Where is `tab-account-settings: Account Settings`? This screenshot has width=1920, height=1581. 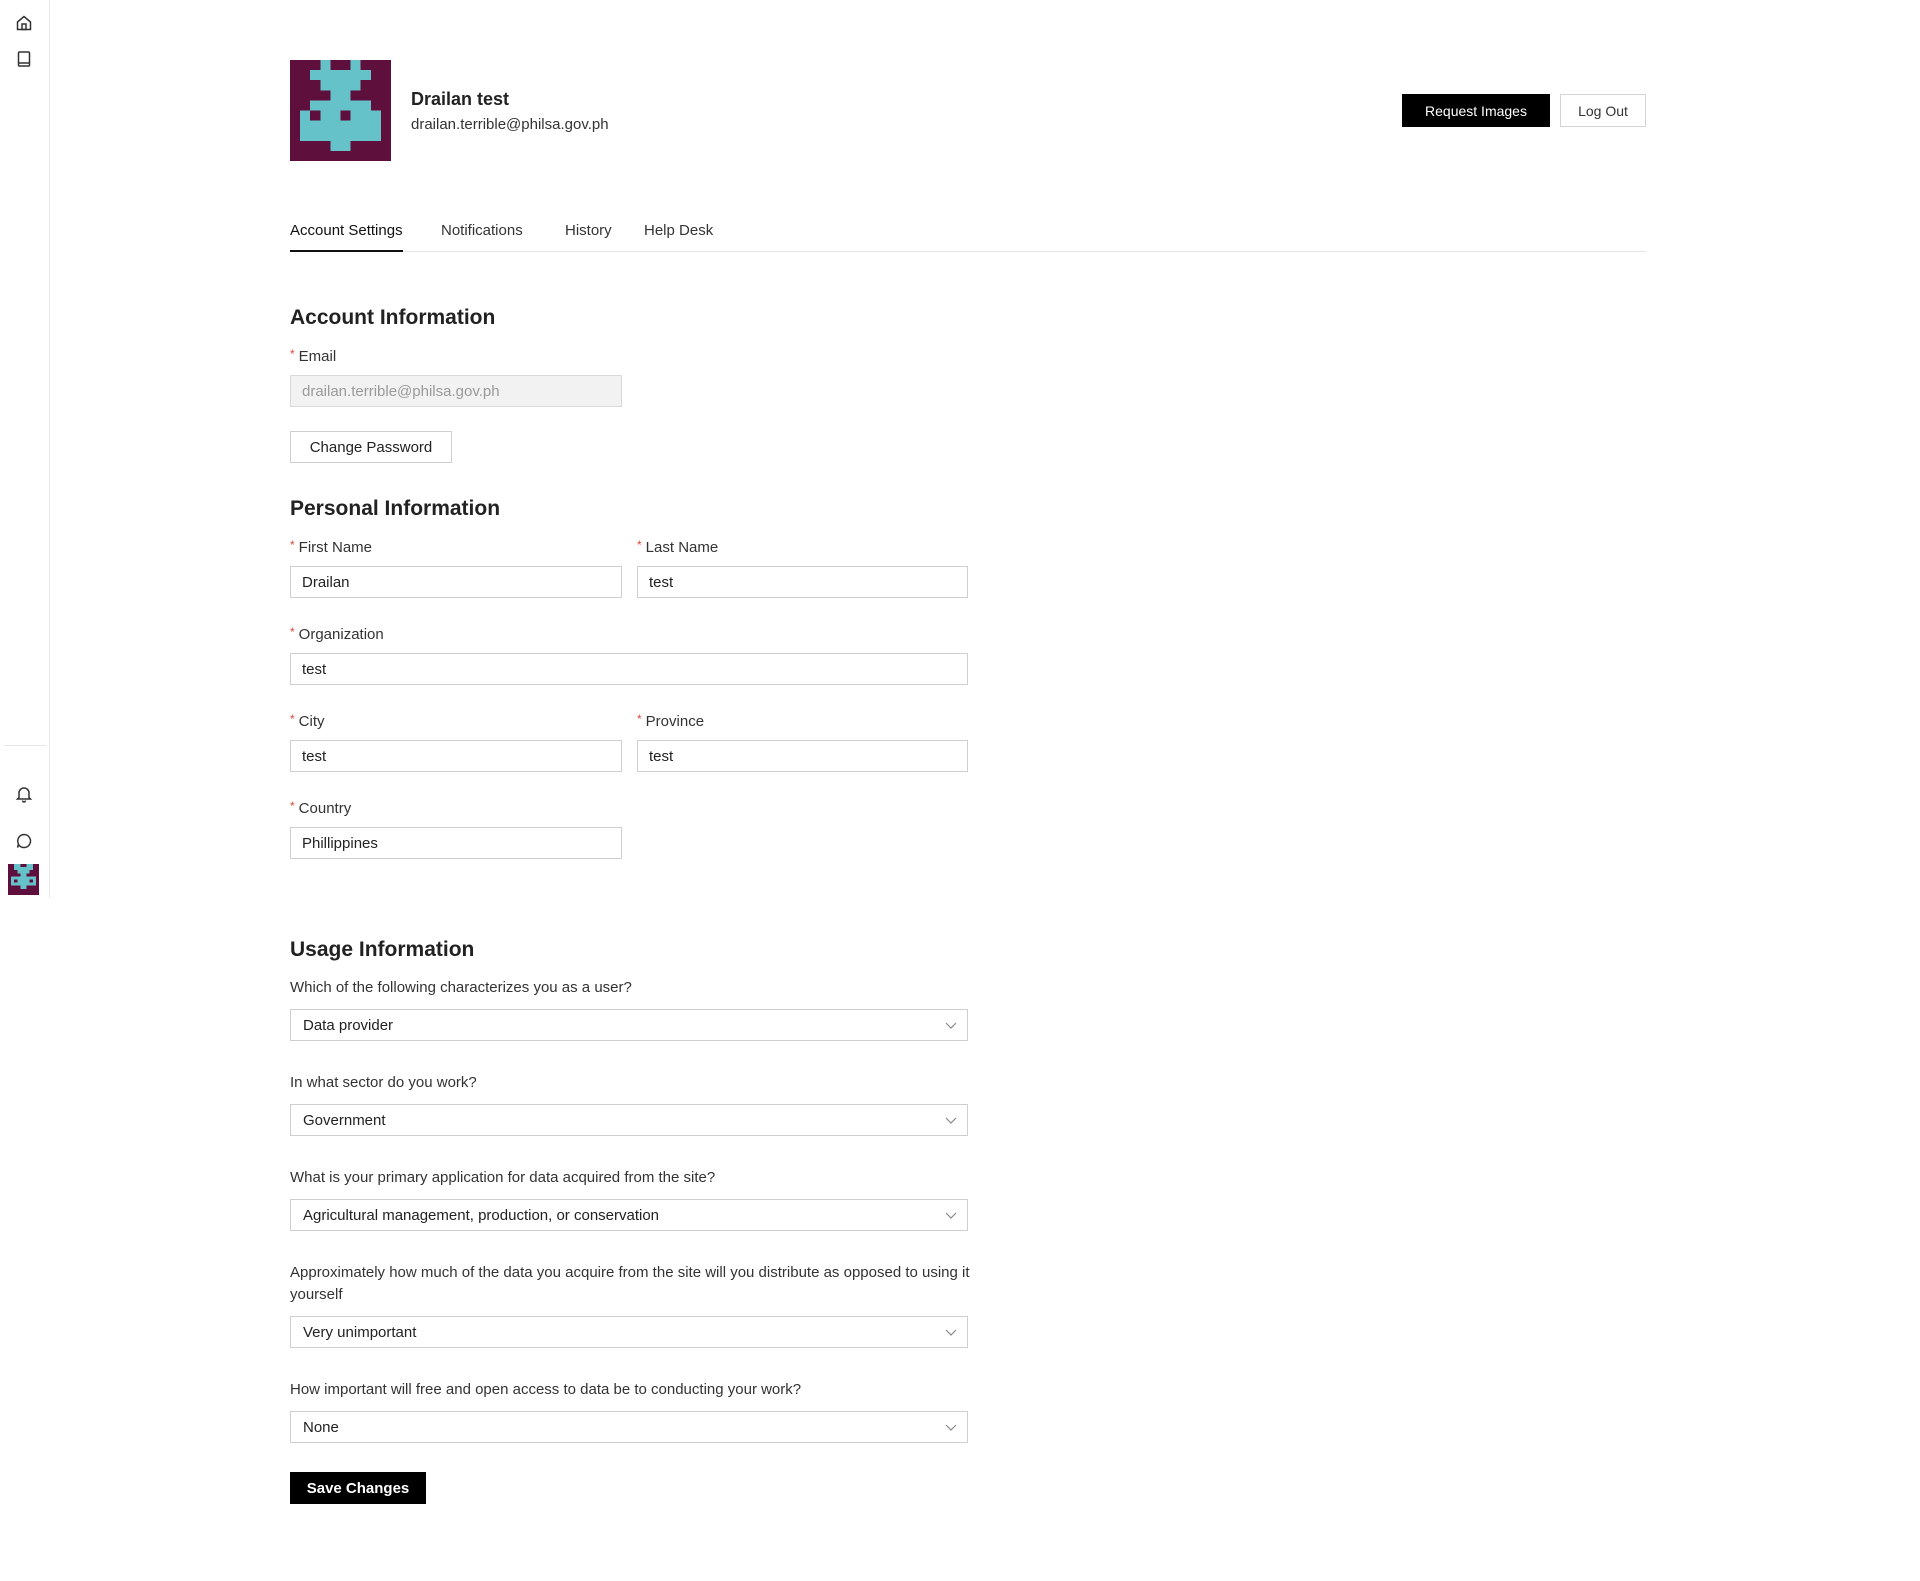 tab-account-settings: Account Settings is located at coordinates (346, 237).